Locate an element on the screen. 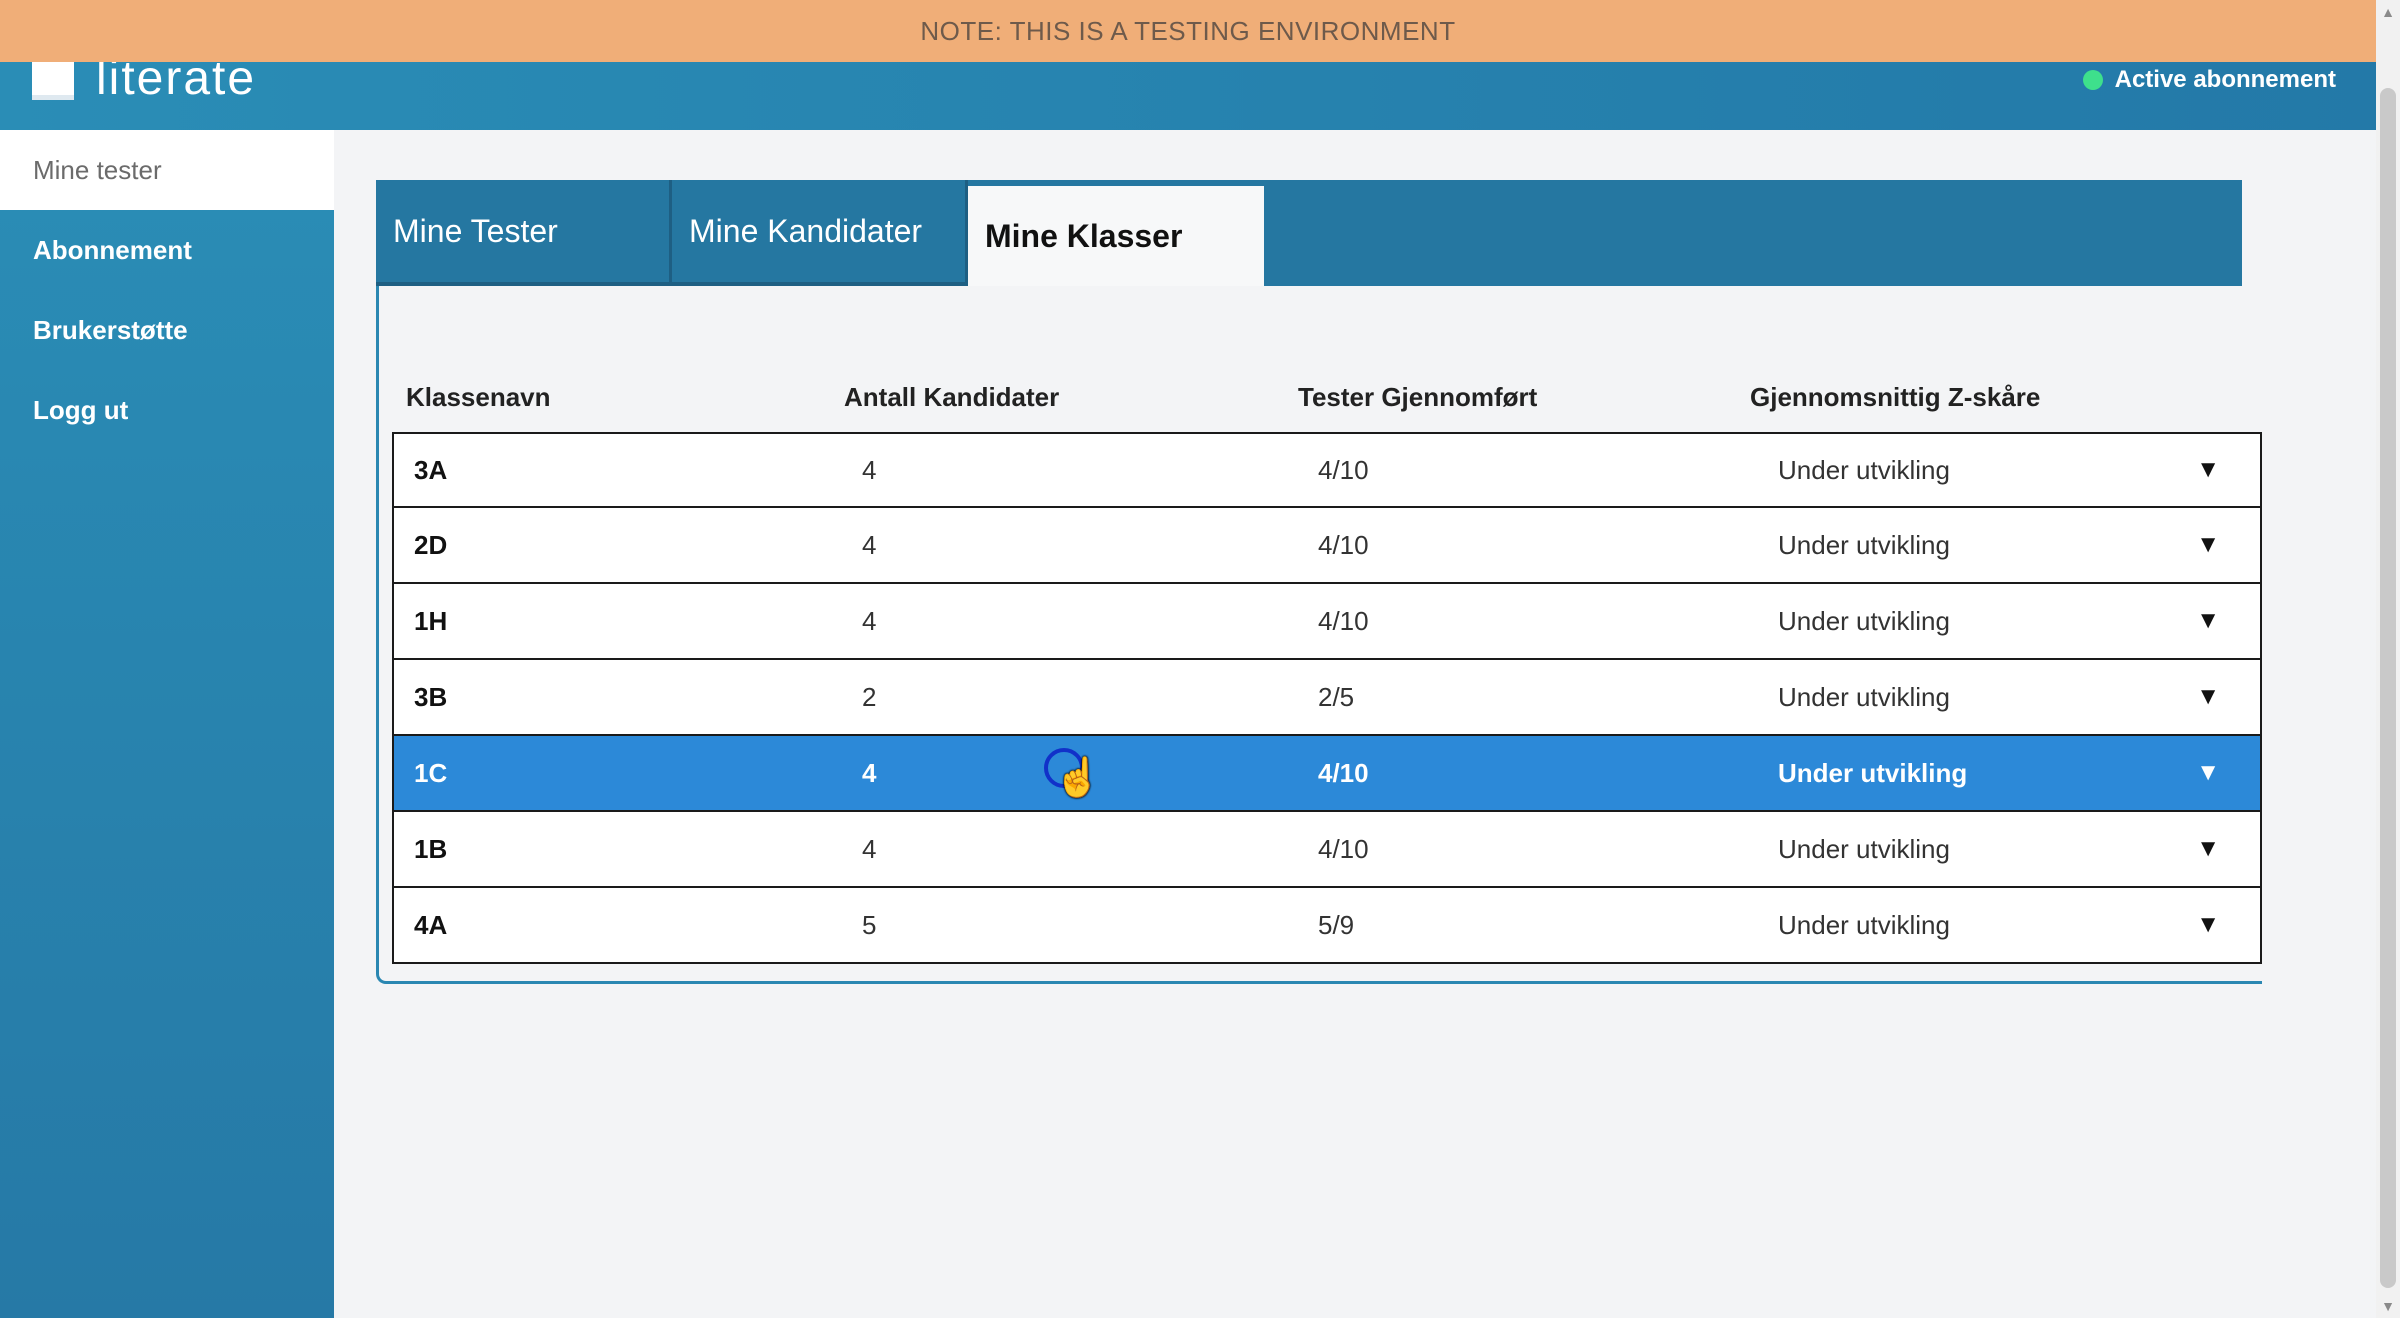 The image size is (2400, 1318). tab-mine-tester: Mine Tester is located at coordinates (524, 233).